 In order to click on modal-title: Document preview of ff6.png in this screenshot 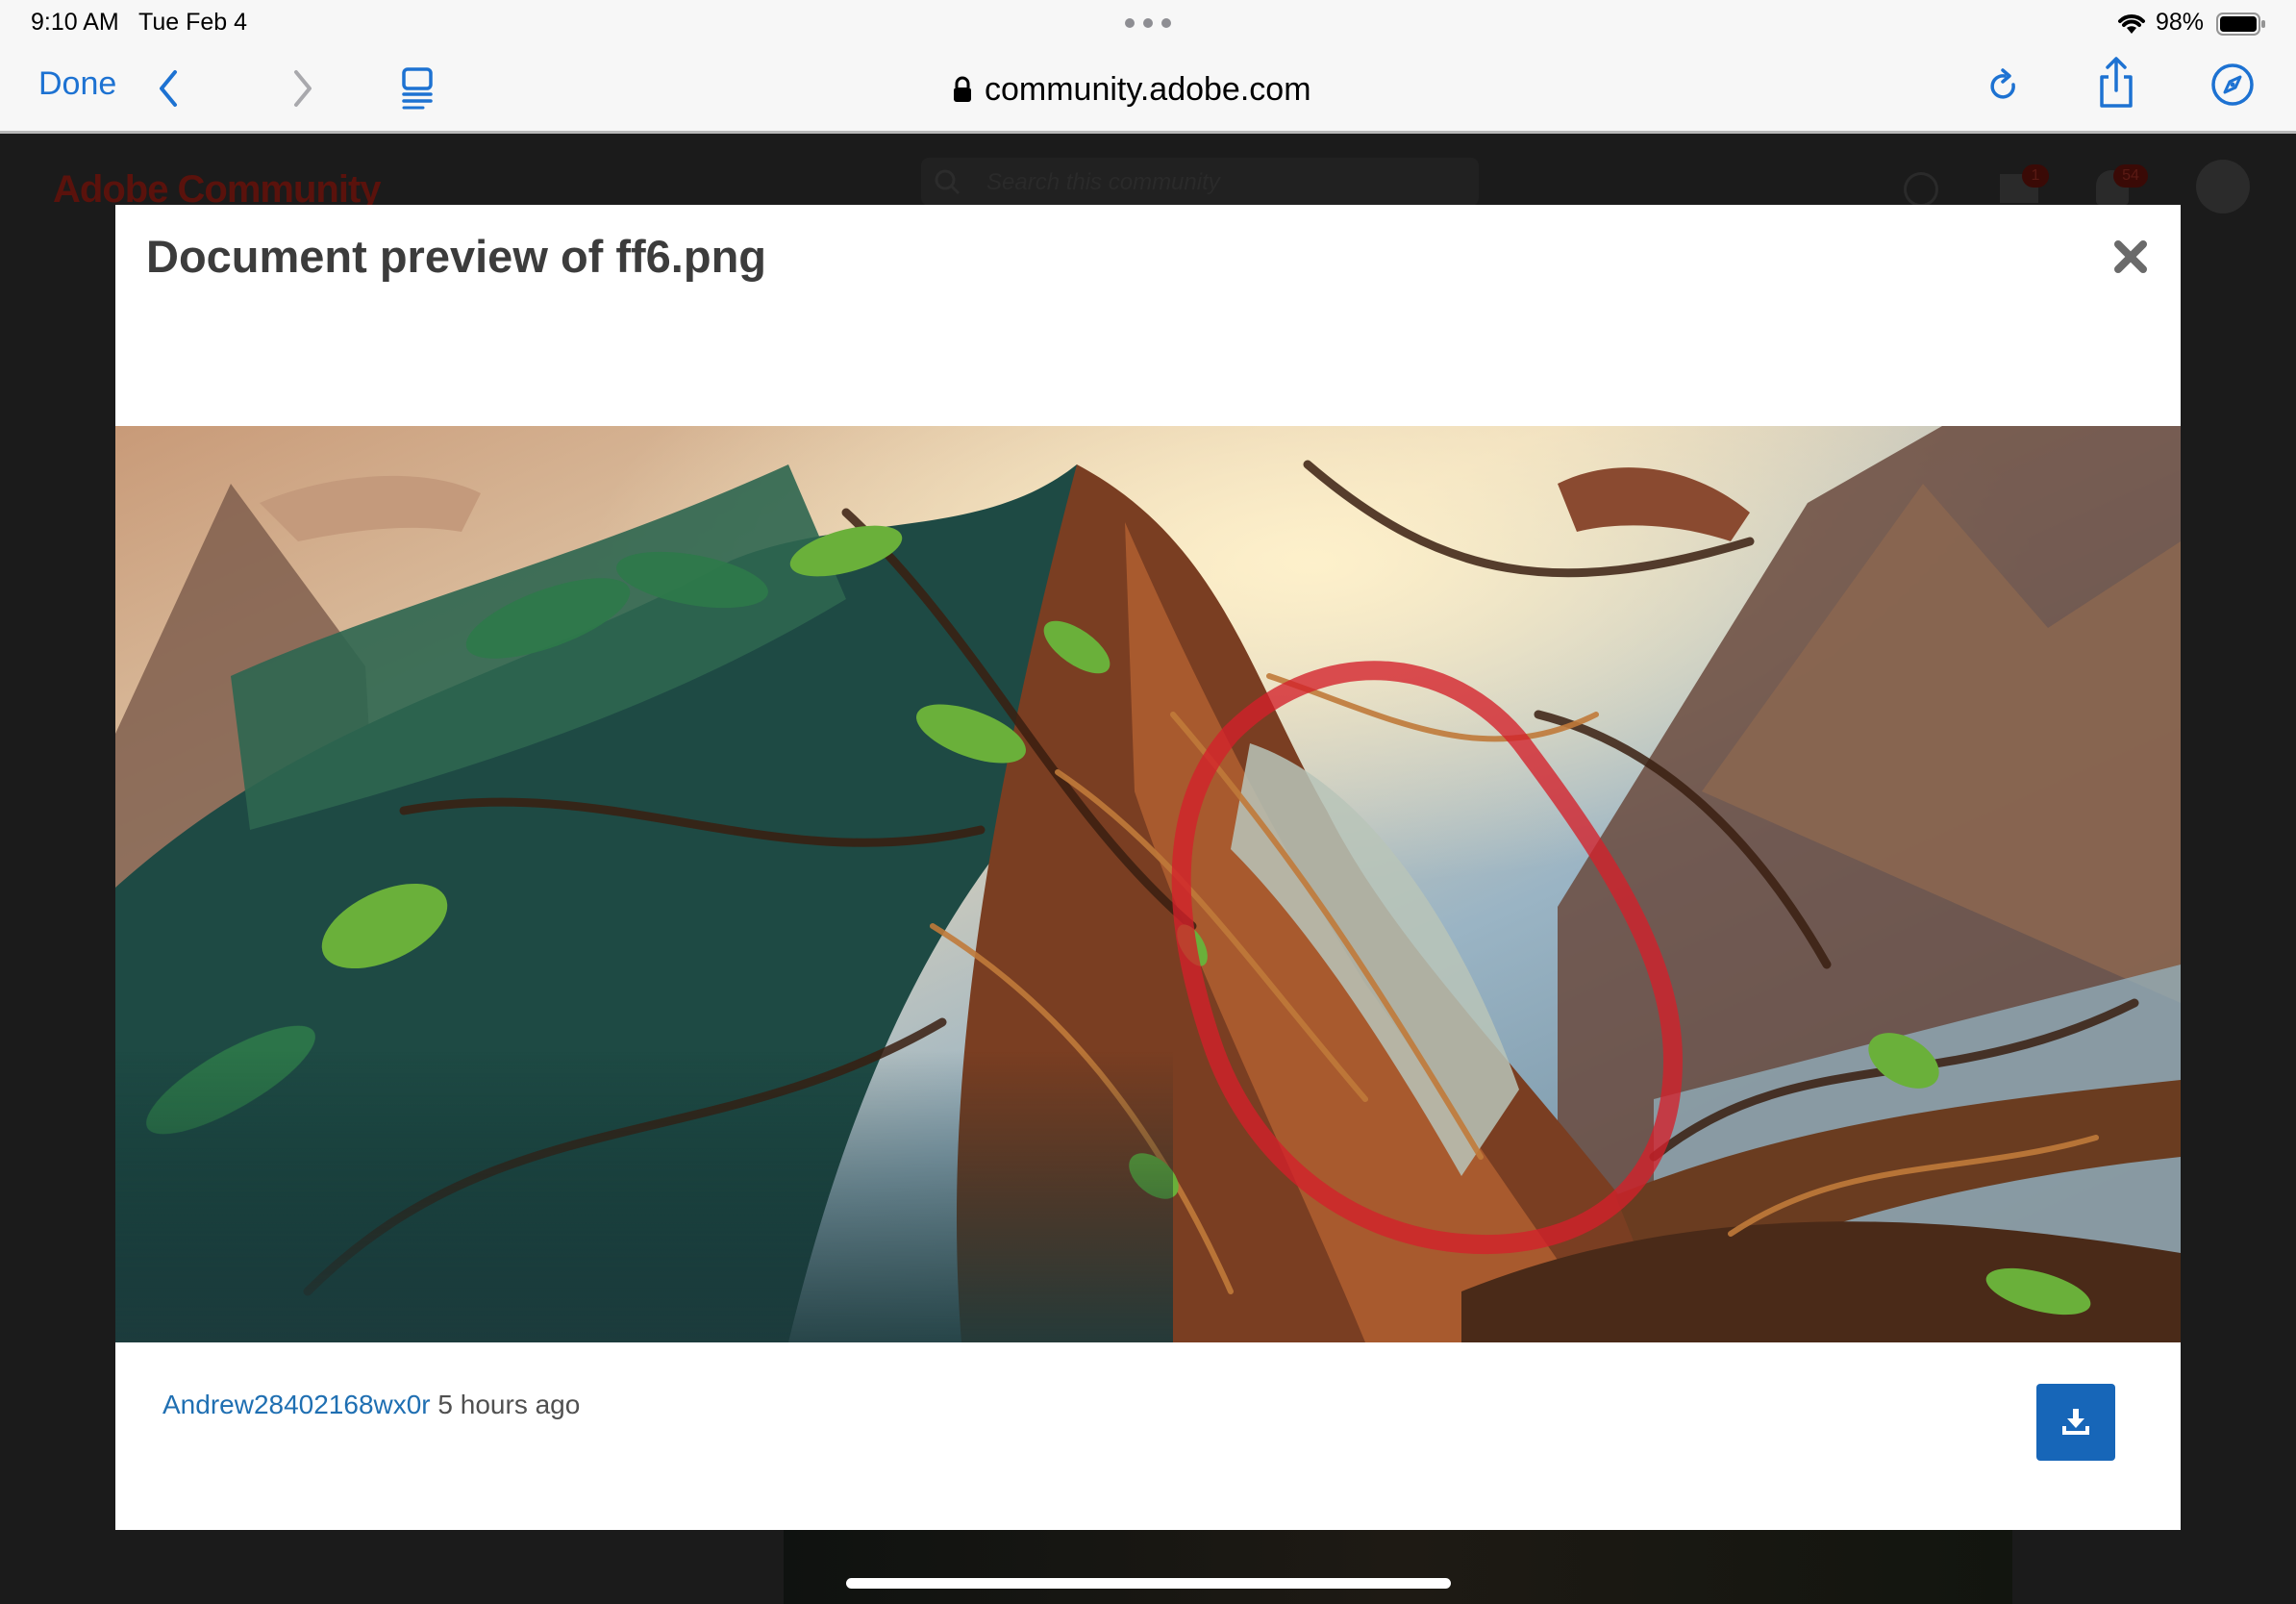, I will do `click(456, 256)`.